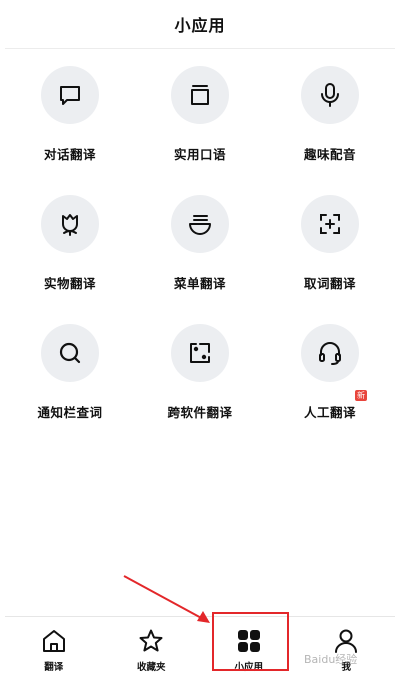  What do you see at coordinates (54, 653) in the screenshot?
I see `tab-translate: 翻译` at bounding box center [54, 653].